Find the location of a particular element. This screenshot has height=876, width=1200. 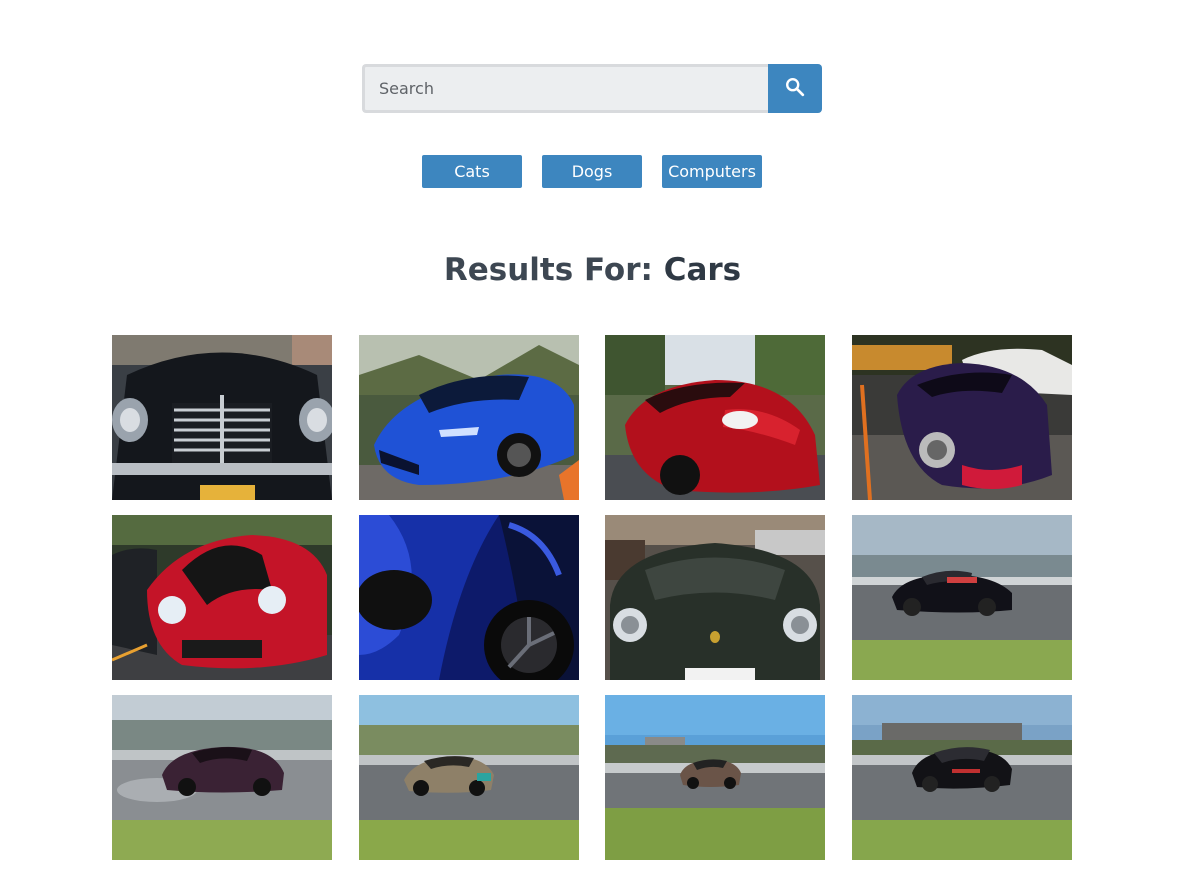

result-image-blue-mclaren-supercar is located at coordinates (468, 417).